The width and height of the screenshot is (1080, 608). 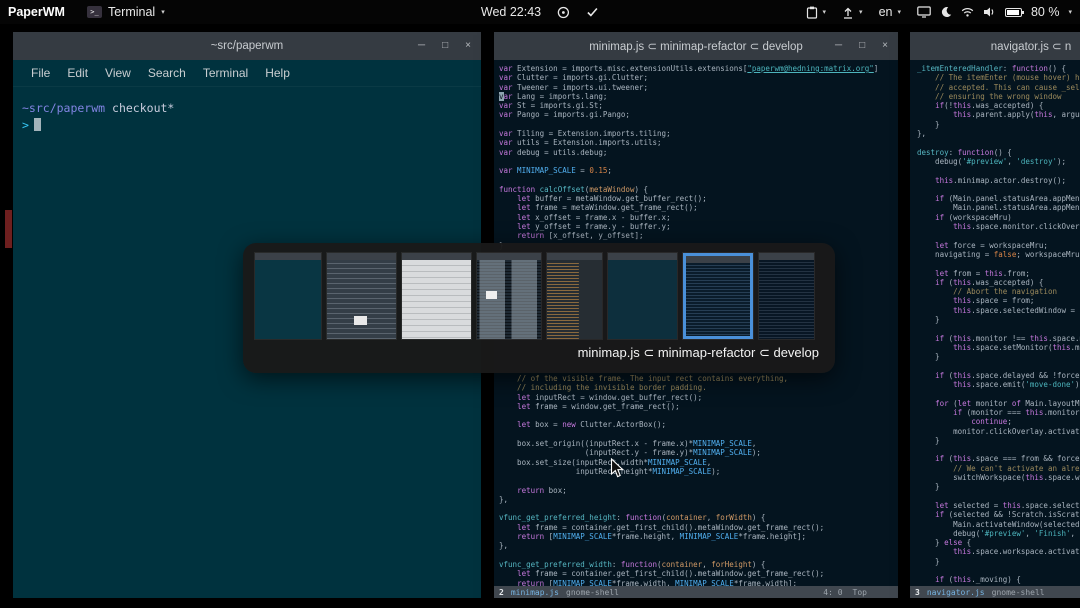 I want to click on cursor-position: 4: 0, so click(x=833, y=592).